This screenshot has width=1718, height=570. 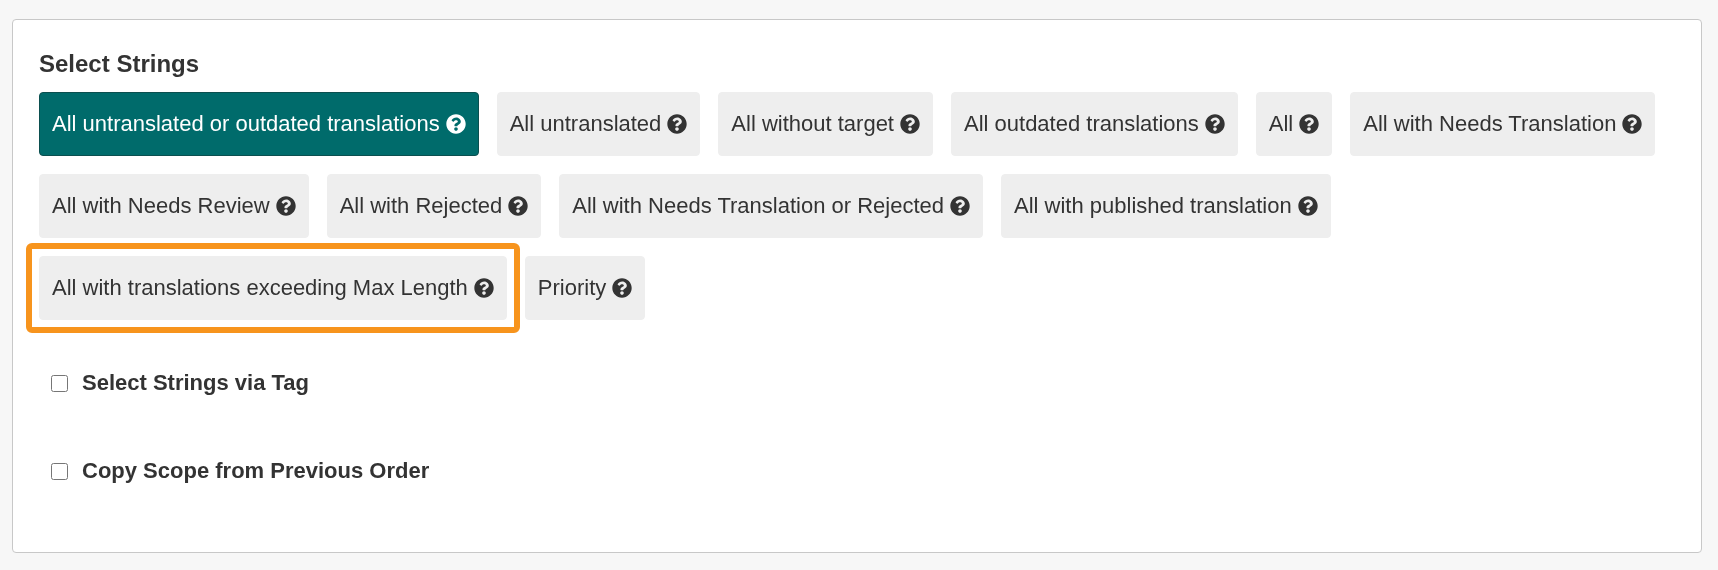 I want to click on filter-button: All untranslated or outdated translations, so click(x=259, y=124).